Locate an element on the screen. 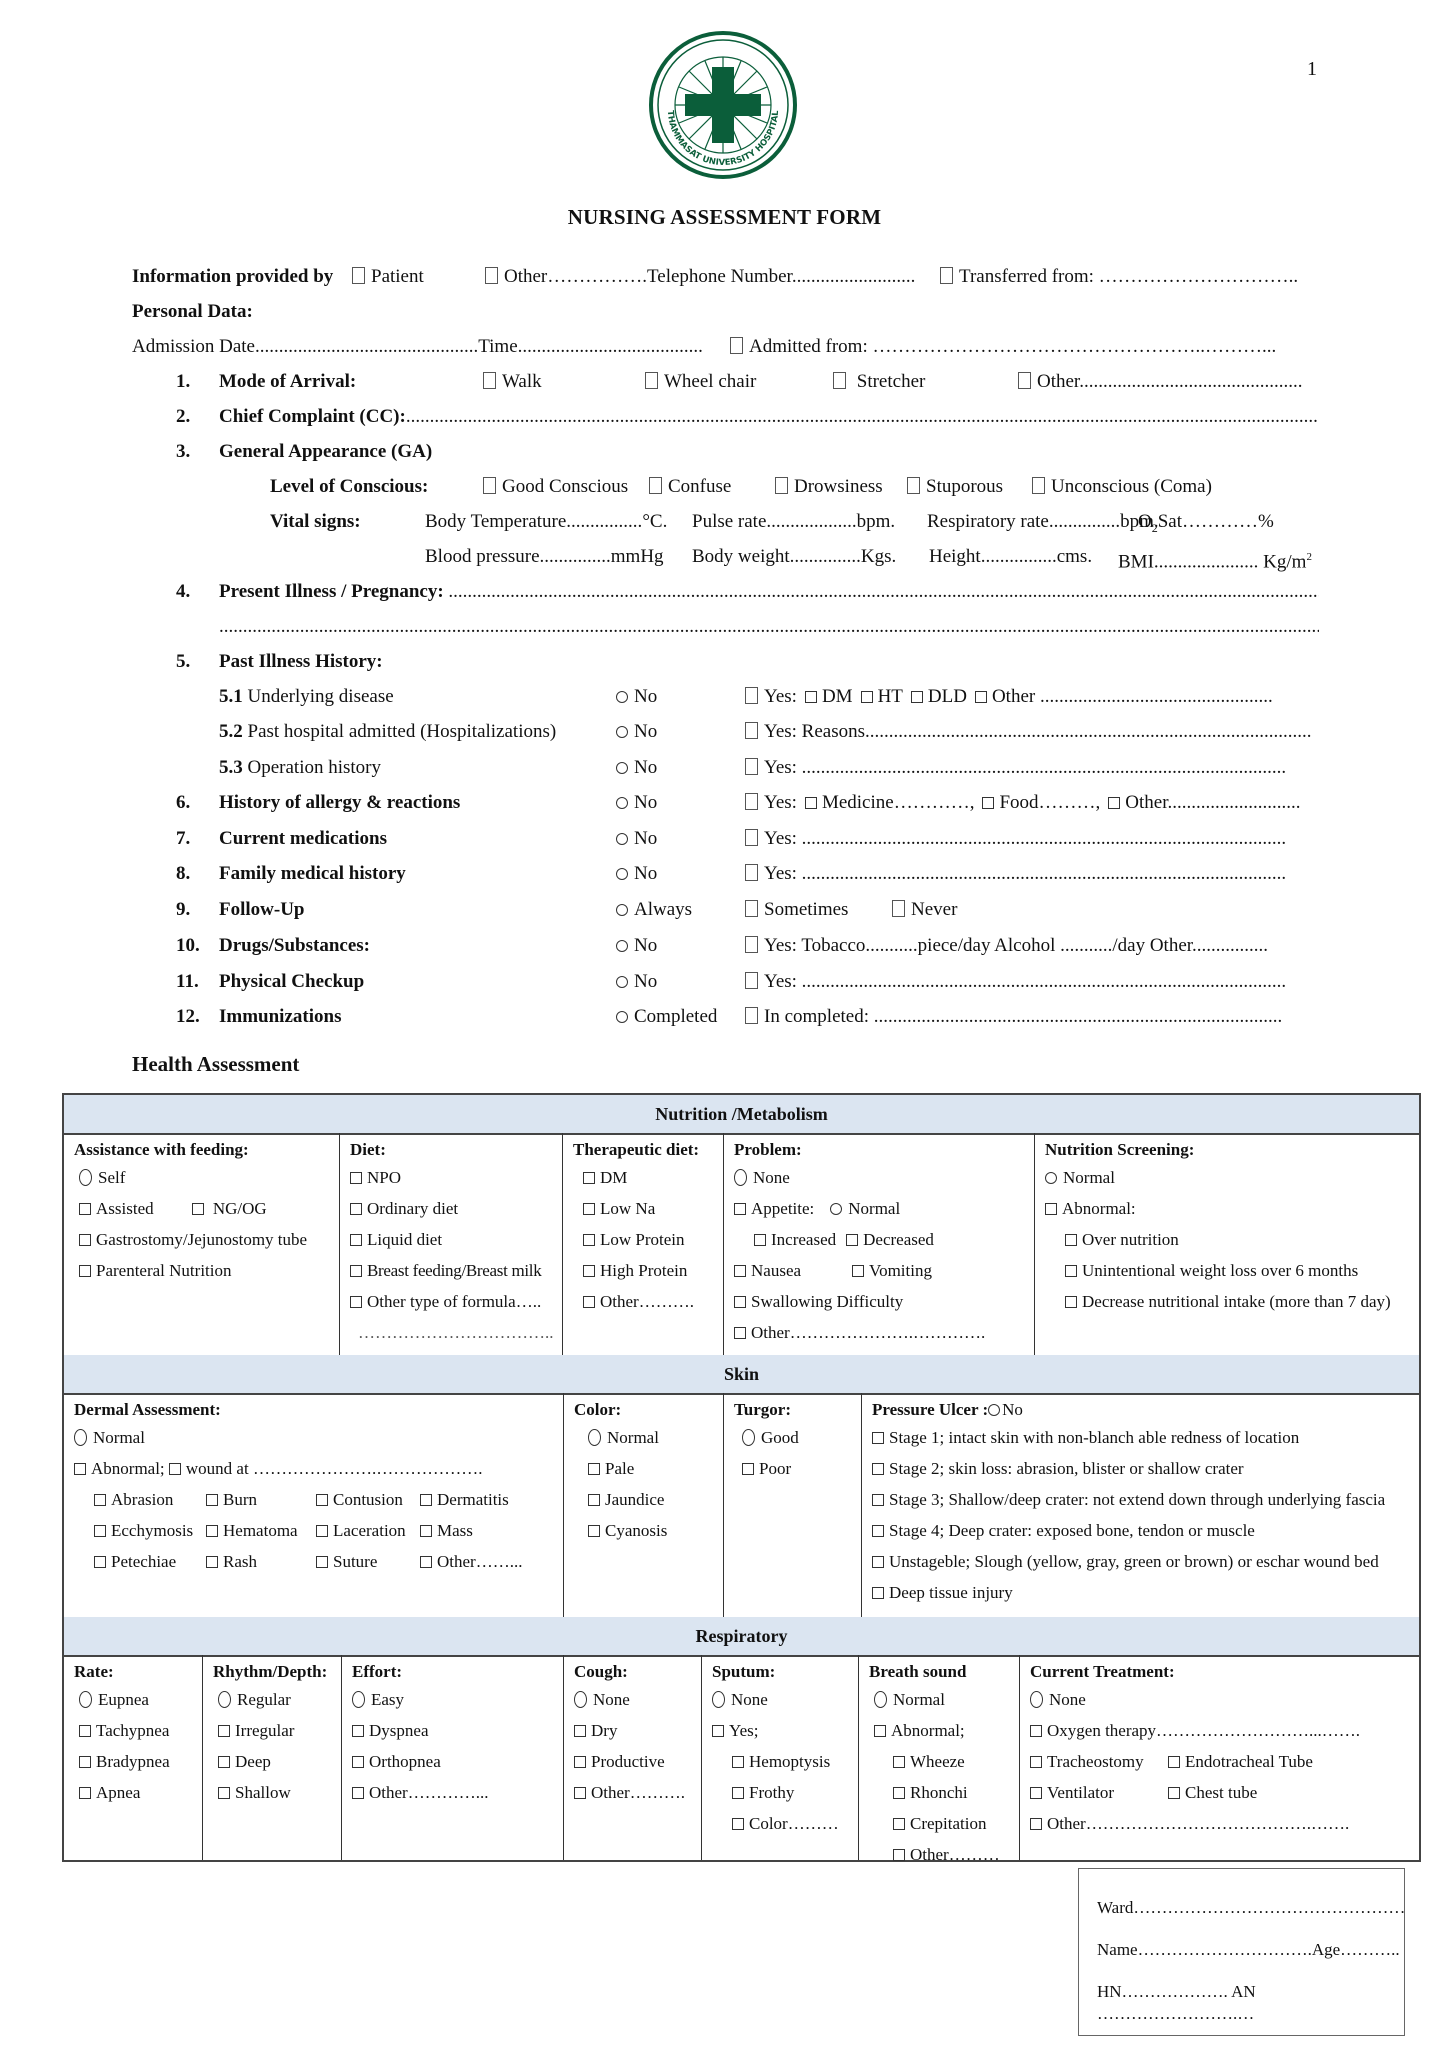 The image size is (1449, 2048). turgor-good-option: Good is located at coordinates (797, 1438).